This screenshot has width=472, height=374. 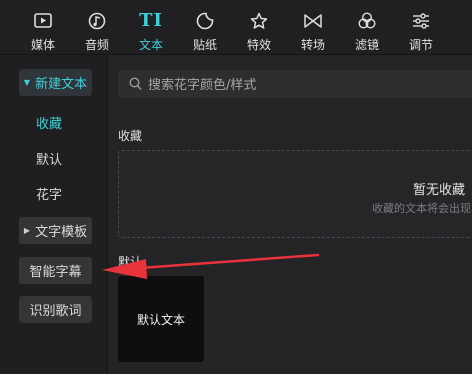 I want to click on tab-media-label: 媒体, so click(x=42, y=45).